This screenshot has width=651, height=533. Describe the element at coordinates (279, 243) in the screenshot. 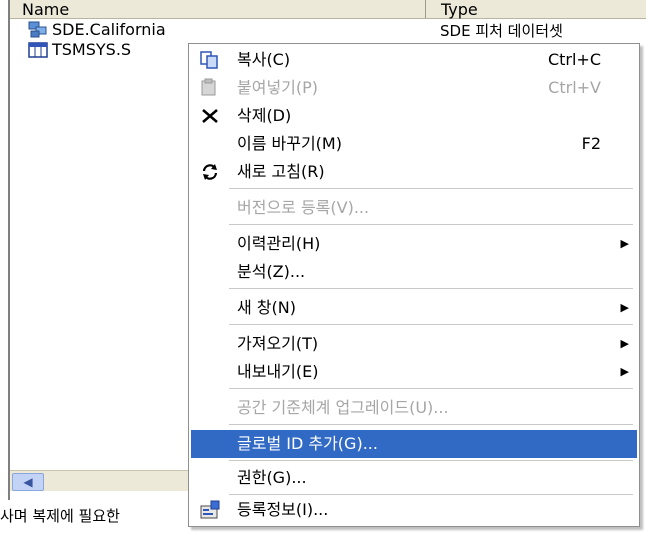

I see `menu-item-label: 이력관리(H)` at that location.